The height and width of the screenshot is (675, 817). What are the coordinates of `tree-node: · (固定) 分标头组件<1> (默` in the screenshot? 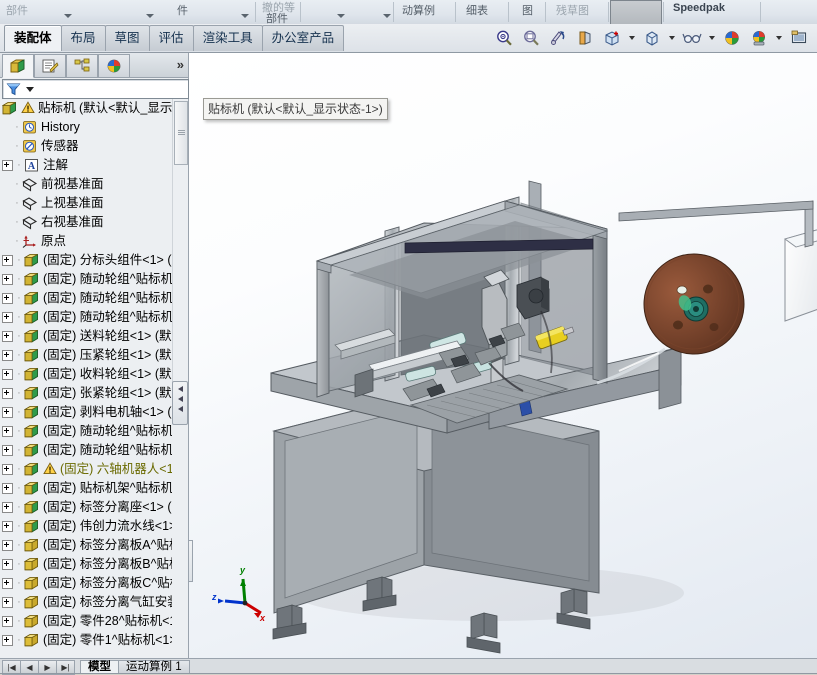 It's located at (86, 260).